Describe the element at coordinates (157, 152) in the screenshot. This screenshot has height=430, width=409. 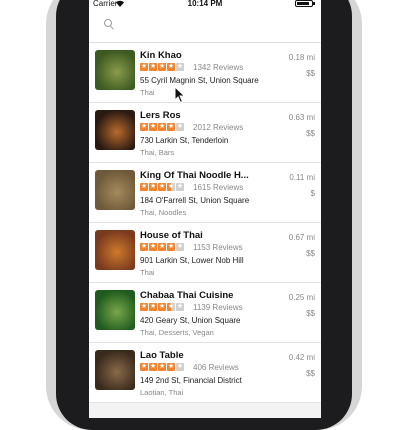
I see `restaurant-categories: Thai, Bars` at that location.